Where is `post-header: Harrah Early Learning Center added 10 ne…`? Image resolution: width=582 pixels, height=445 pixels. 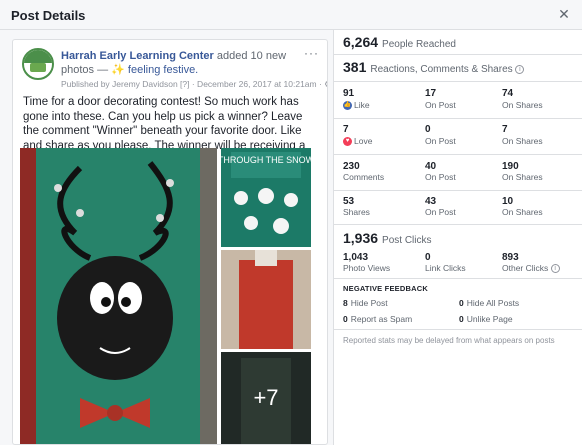 post-header: Harrah Early Learning Center added 10 ne… is located at coordinates (185, 63).